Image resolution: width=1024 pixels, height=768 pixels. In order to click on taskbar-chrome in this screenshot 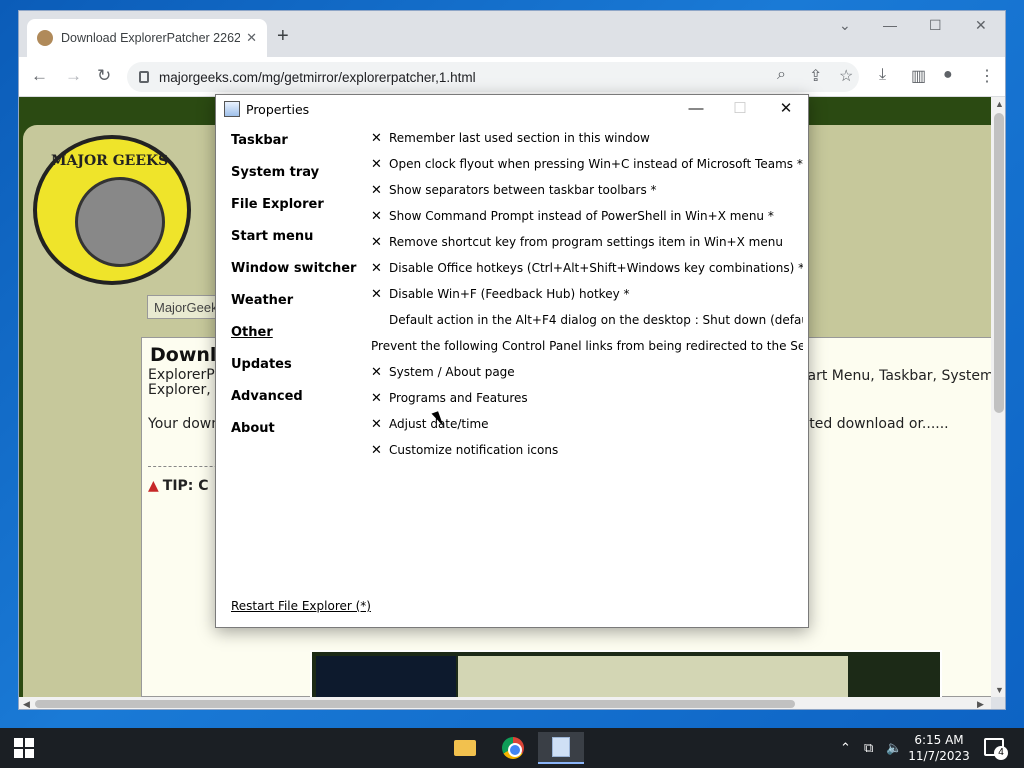, I will do `click(513, 748)`.